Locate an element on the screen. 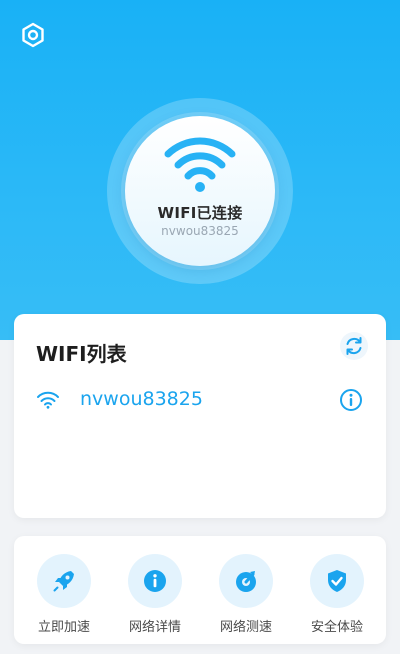 The image size is (400, 654). wifi-list-title: WIFI列表 is located at coordinates (81, 354).